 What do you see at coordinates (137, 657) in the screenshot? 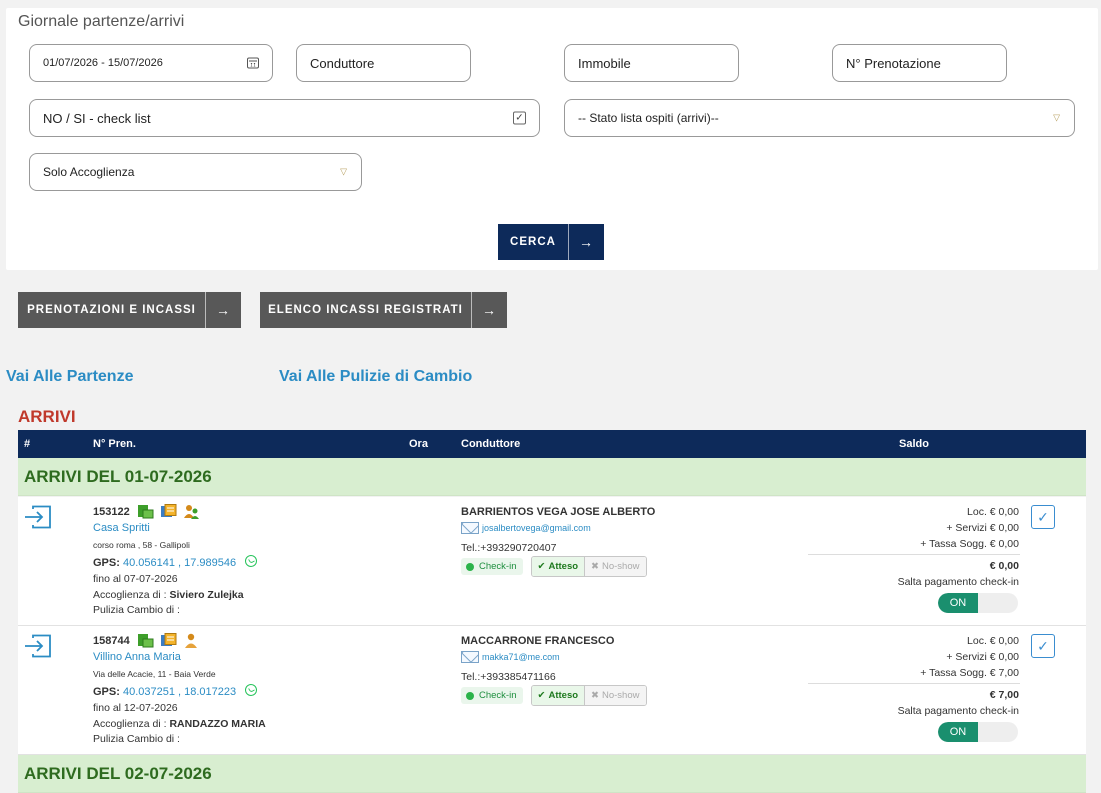
I see `property-name-link: Villino Anna Maria` at bounding box center [137, 657].